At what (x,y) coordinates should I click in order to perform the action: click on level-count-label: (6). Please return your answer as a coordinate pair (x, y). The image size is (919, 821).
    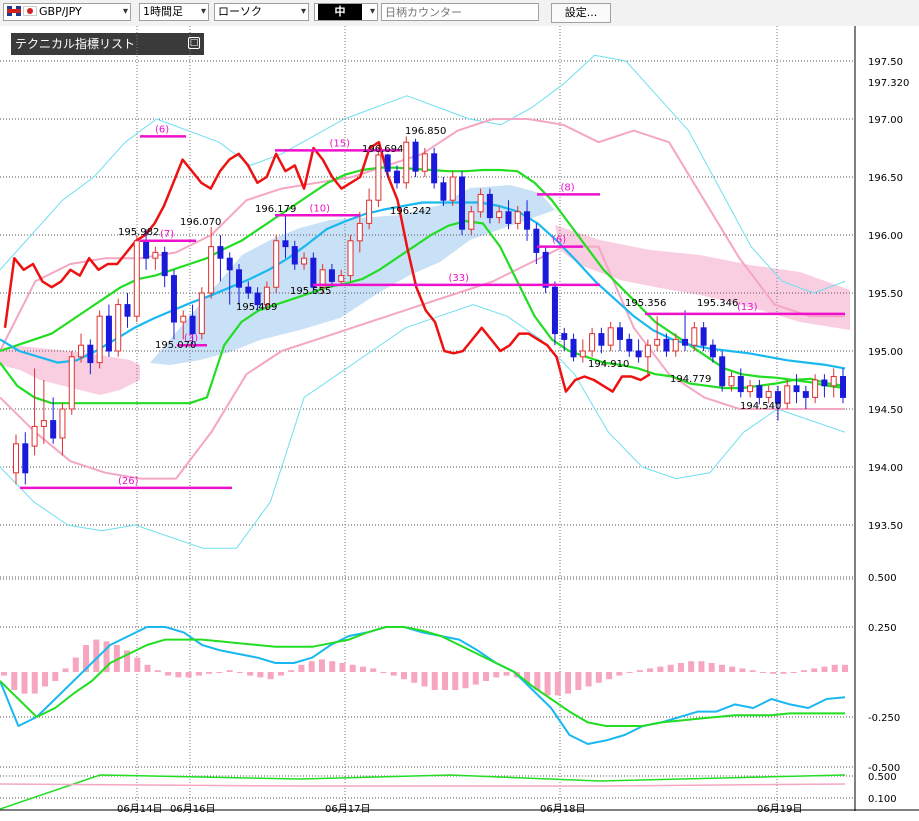
    Looking at the image, I should click on (162, 129).